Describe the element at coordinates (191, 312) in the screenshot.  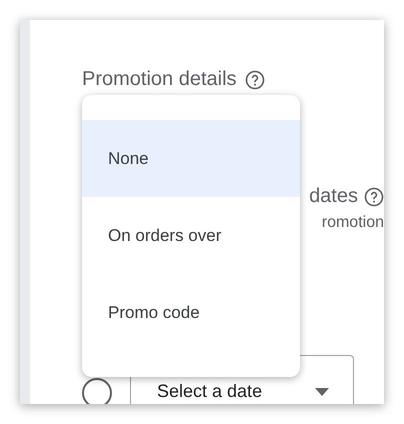
I see `menu-option: Promo code` at that location.